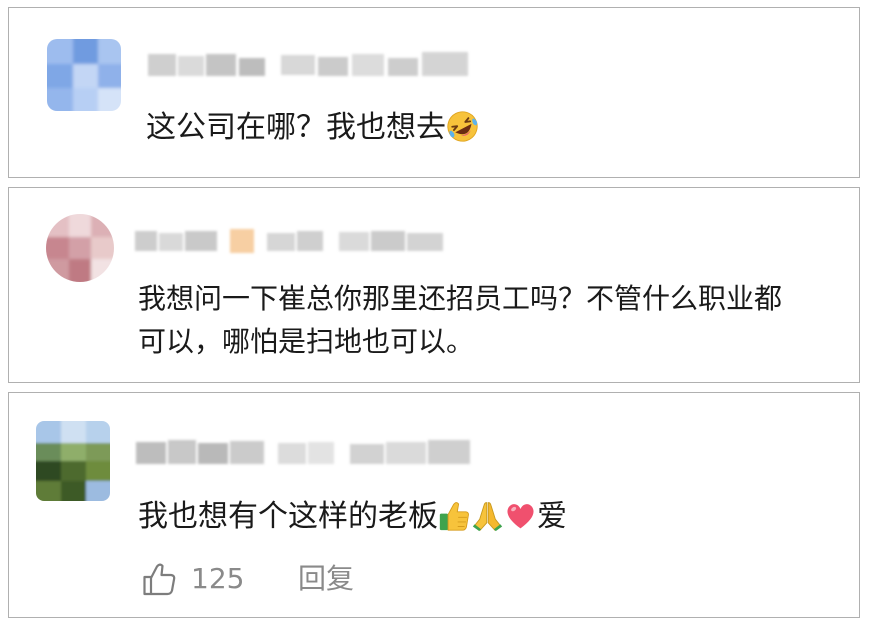 Image resolution: width=871 pixels, height=625 pixels. What do you see at coordinates (288, 516) in the screenshot?
I see `comment-text-body: 我也想有个这样的老板` at bounding box center [288, 516].